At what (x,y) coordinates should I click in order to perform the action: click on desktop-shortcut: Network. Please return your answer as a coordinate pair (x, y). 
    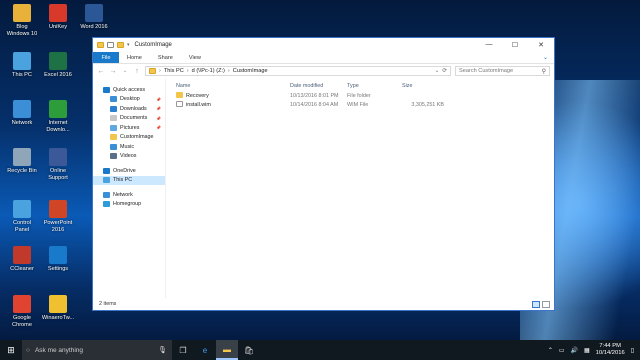
    Looking at the image, I should click on (22, 113).